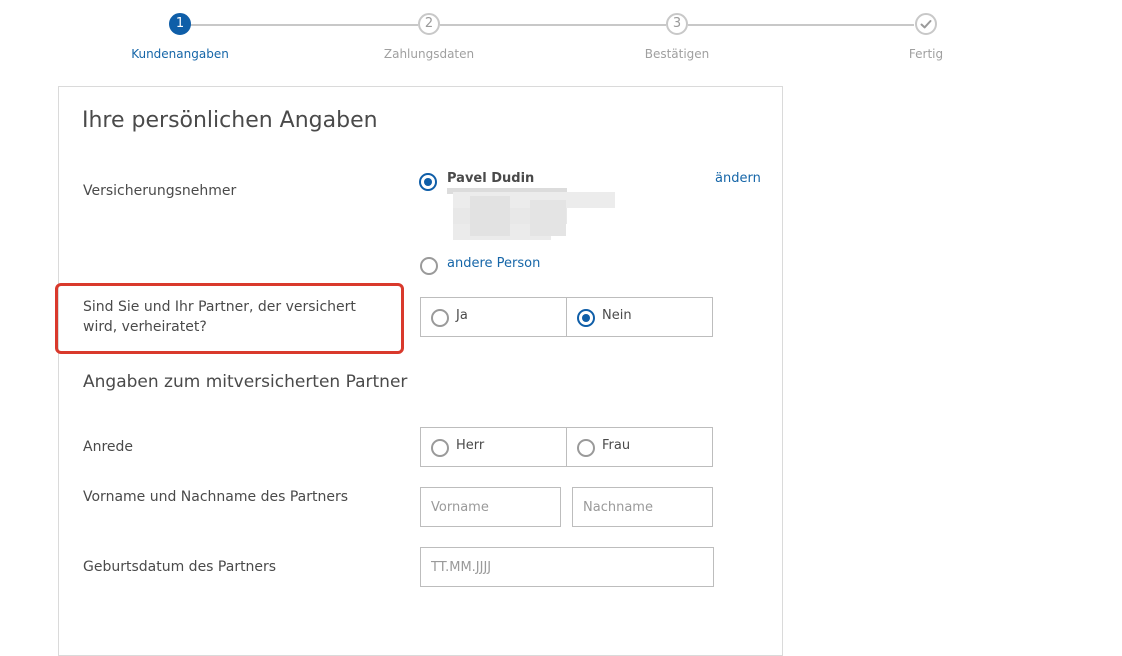  What do you see at coordinates (617, 315) in the screenshot?
I see `married-no-label: Nein` at bounding box center [617, 315].